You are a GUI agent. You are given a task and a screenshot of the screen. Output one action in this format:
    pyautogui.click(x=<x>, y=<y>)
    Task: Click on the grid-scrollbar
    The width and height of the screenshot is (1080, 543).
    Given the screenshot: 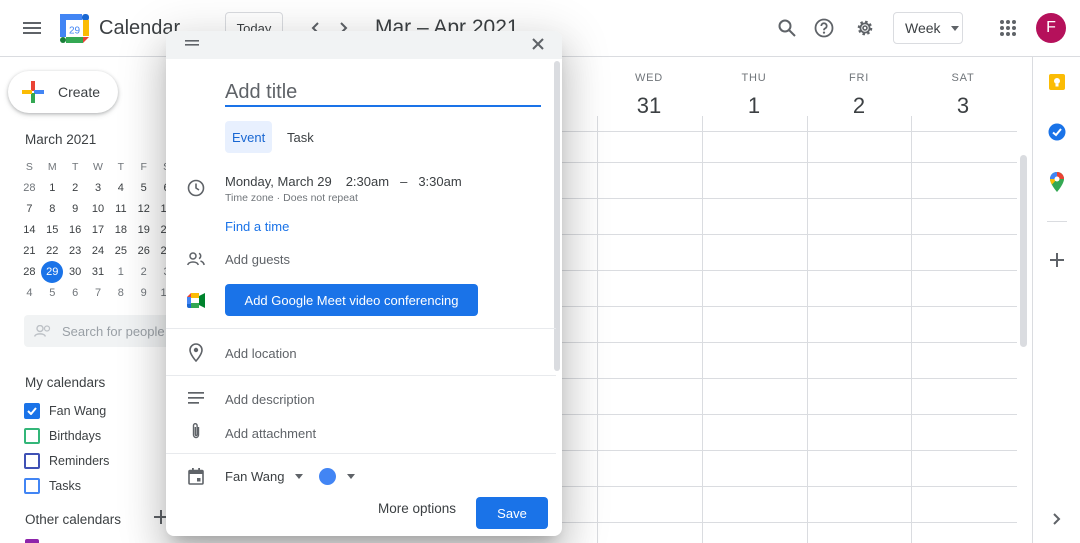 What is the action you would take?
    pyautogui.click(x=1023, y=251)
    